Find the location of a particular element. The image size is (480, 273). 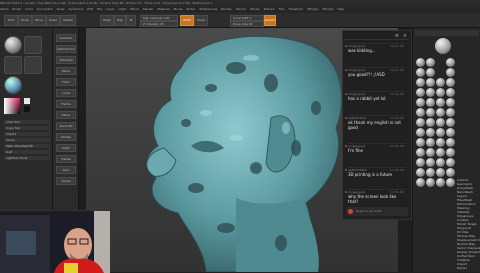

menu-item-macro: Macro is located at coordinates (134, 9).